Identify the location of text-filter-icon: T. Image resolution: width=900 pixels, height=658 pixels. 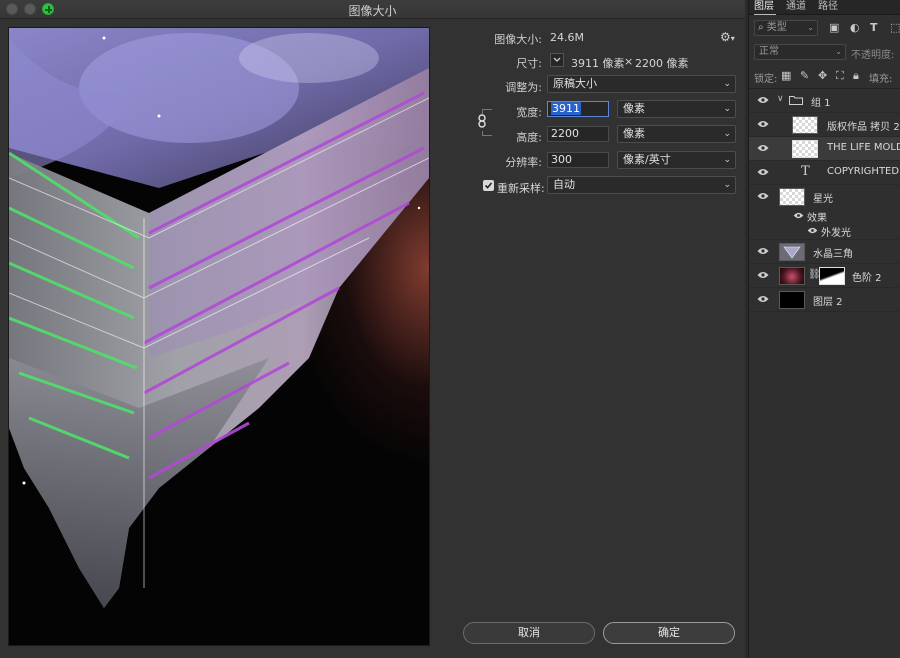
(874, 27).